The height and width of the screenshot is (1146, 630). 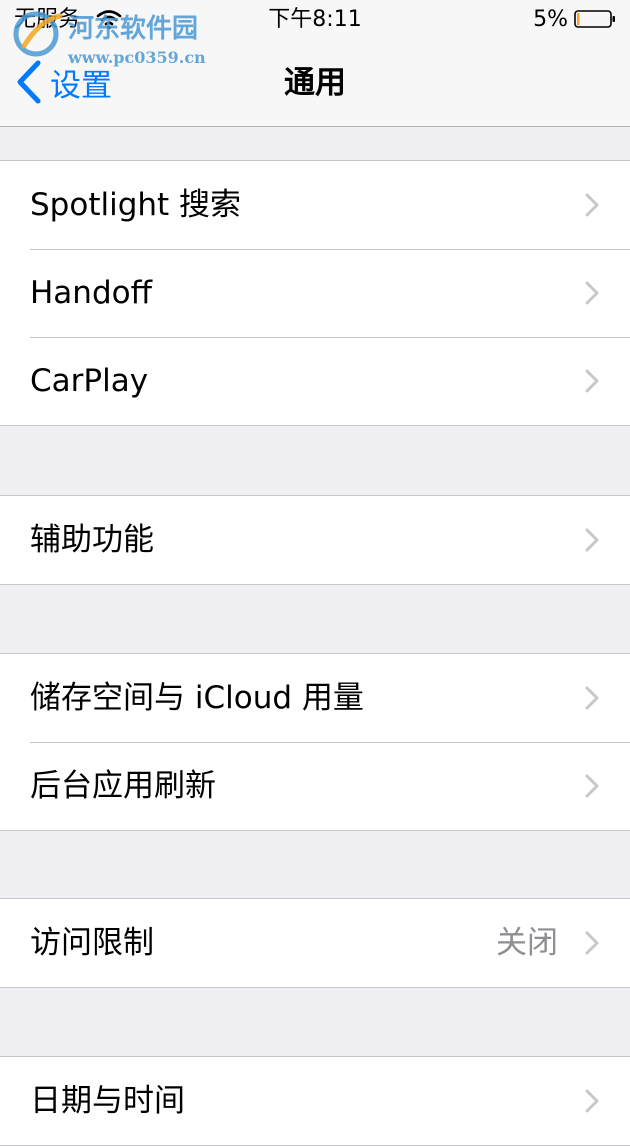 I want to click on battery-icon, so click(x=594, y=19).